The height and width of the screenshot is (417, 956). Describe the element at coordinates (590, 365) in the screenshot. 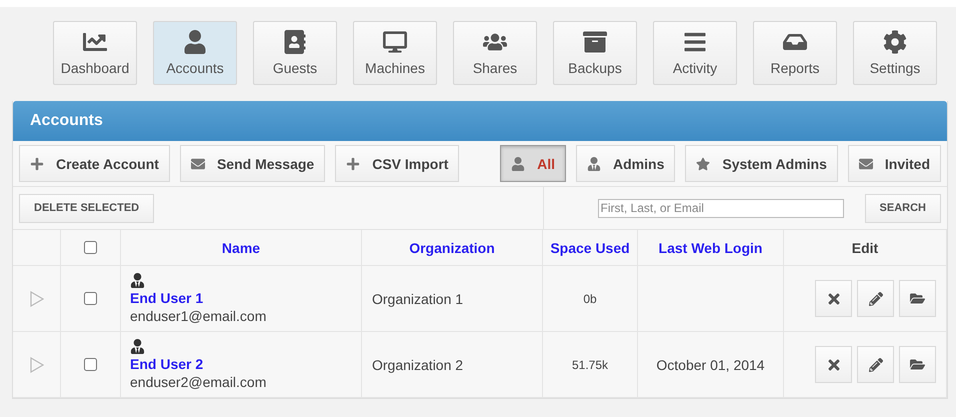

I see `space-used-cell: 51.75k` at that location.